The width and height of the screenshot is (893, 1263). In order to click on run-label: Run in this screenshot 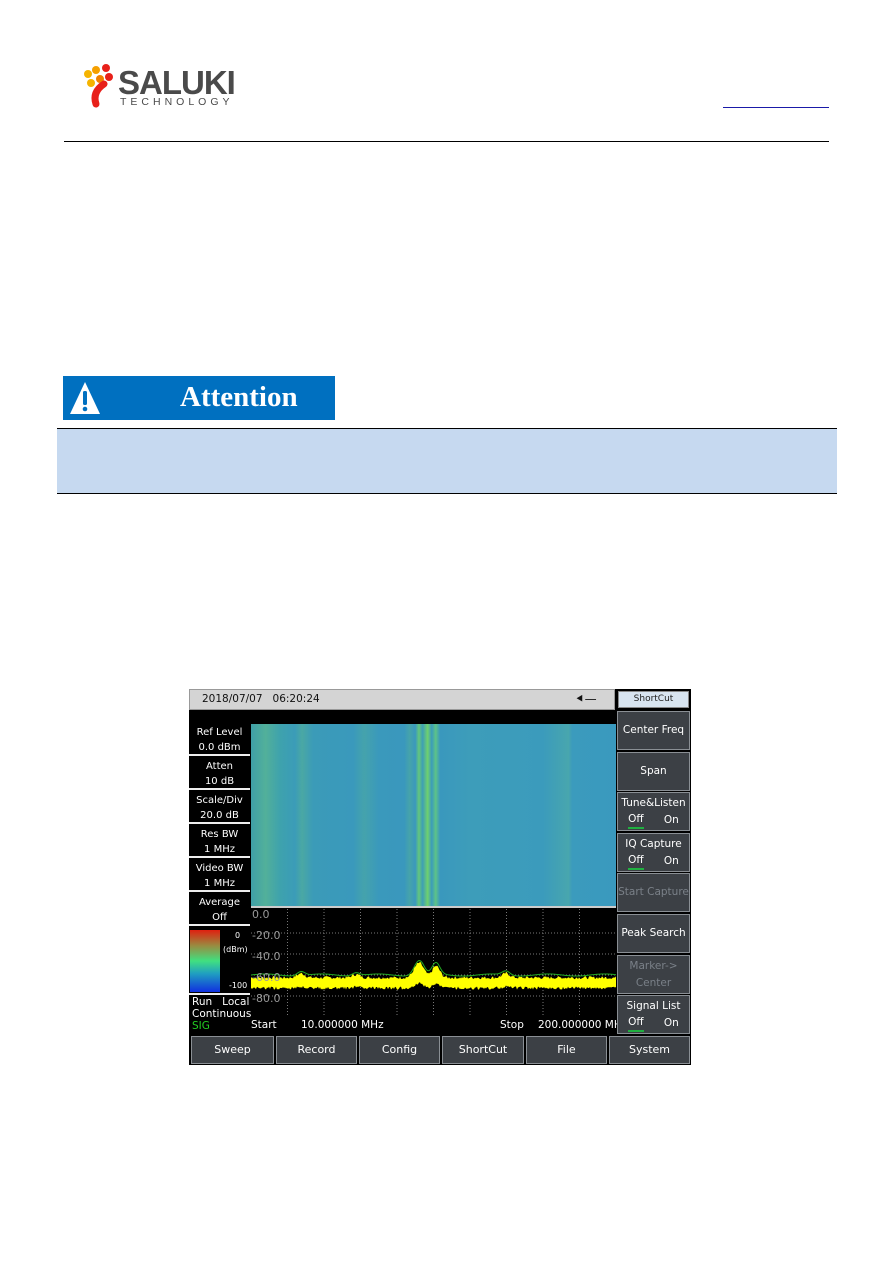, I will do `click(202, 1002)`.